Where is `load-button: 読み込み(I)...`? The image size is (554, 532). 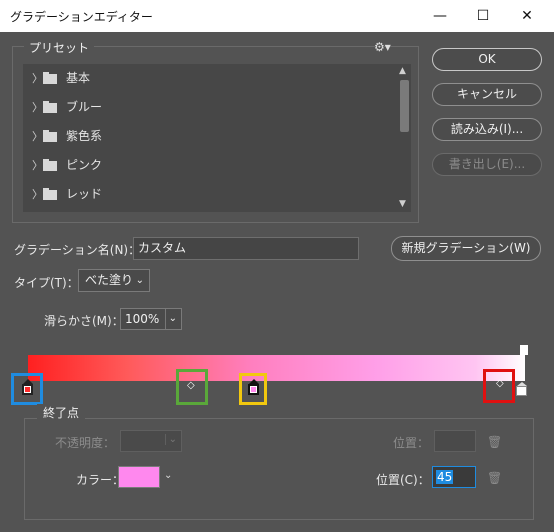
load-button: 読み込み(I)... is located at coordinates (487, 129).